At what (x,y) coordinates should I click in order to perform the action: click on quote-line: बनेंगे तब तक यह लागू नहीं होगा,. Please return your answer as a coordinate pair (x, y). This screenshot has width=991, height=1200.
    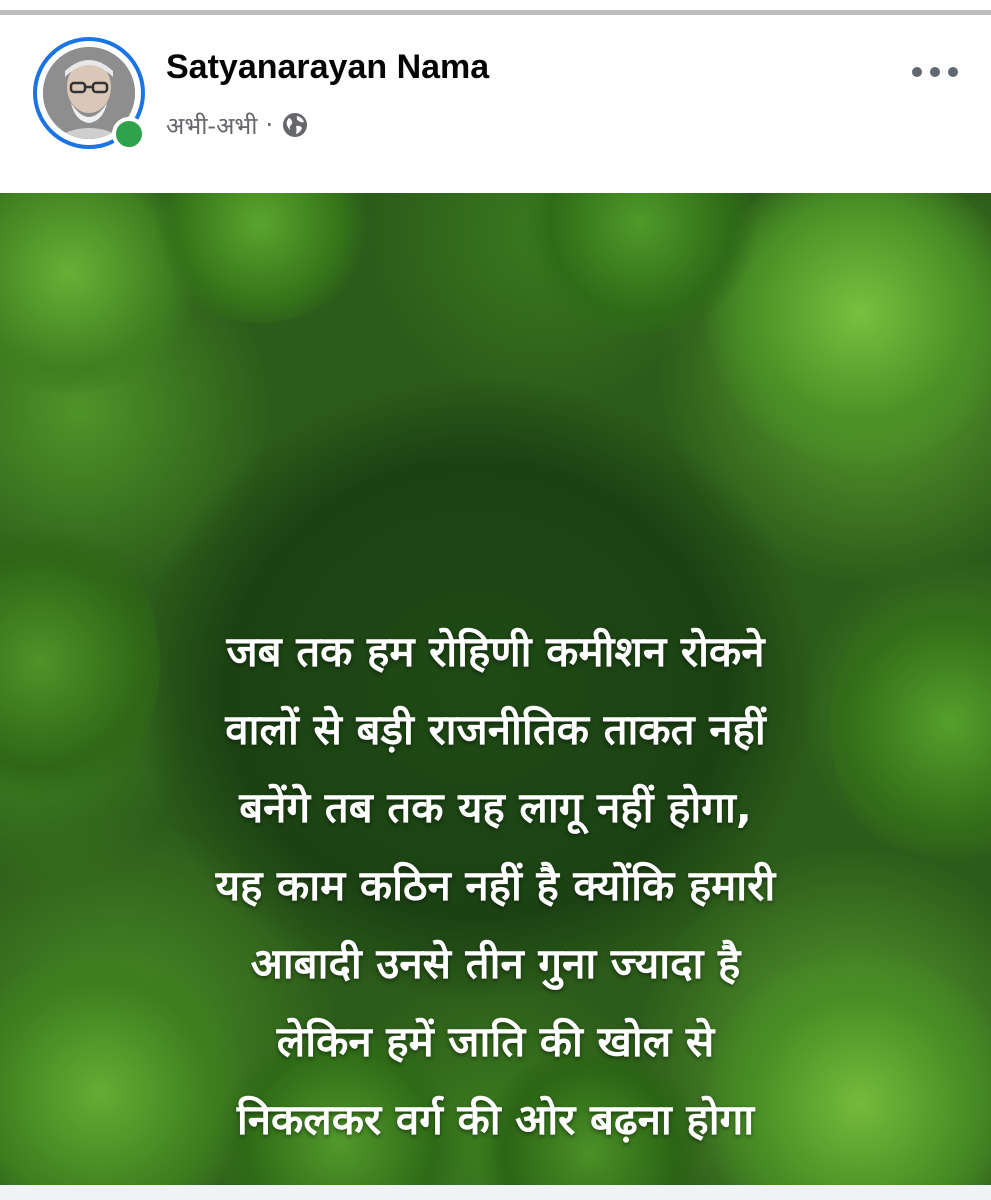
    Looking at the image, I should click on (495, 807).